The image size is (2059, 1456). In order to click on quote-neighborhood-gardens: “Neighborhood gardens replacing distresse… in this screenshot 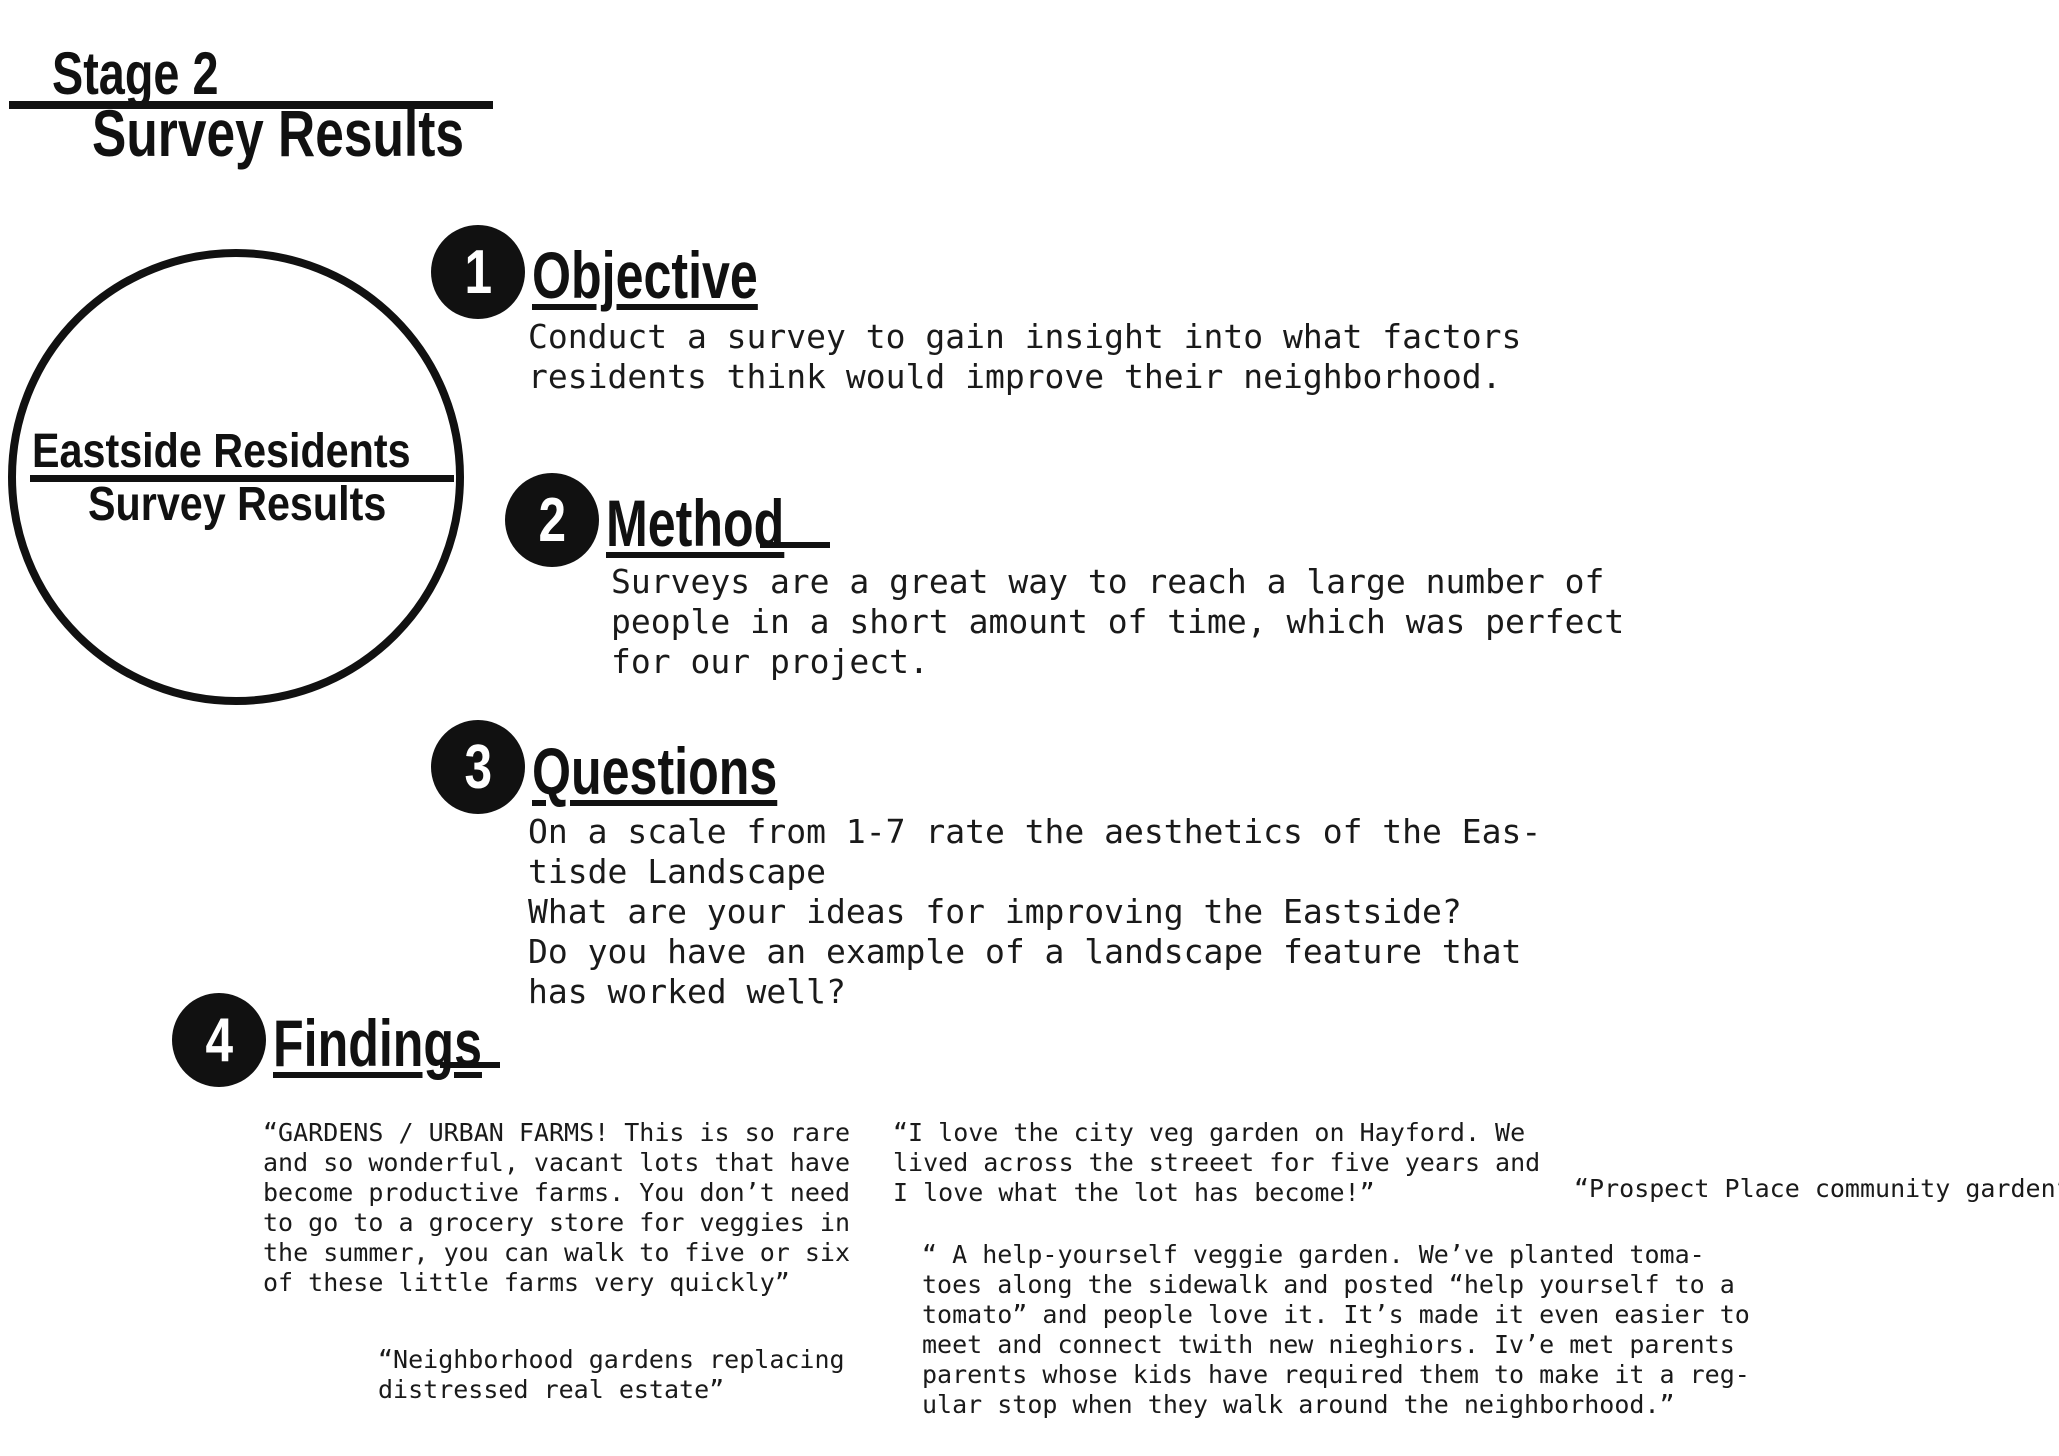, I will do `click(611, 1375)`.